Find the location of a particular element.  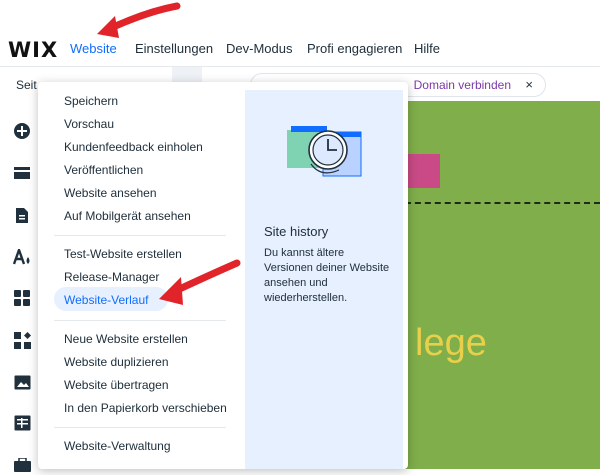

menu-item-website-ansehen: Website ansehen is located at coordinates (110, 193).